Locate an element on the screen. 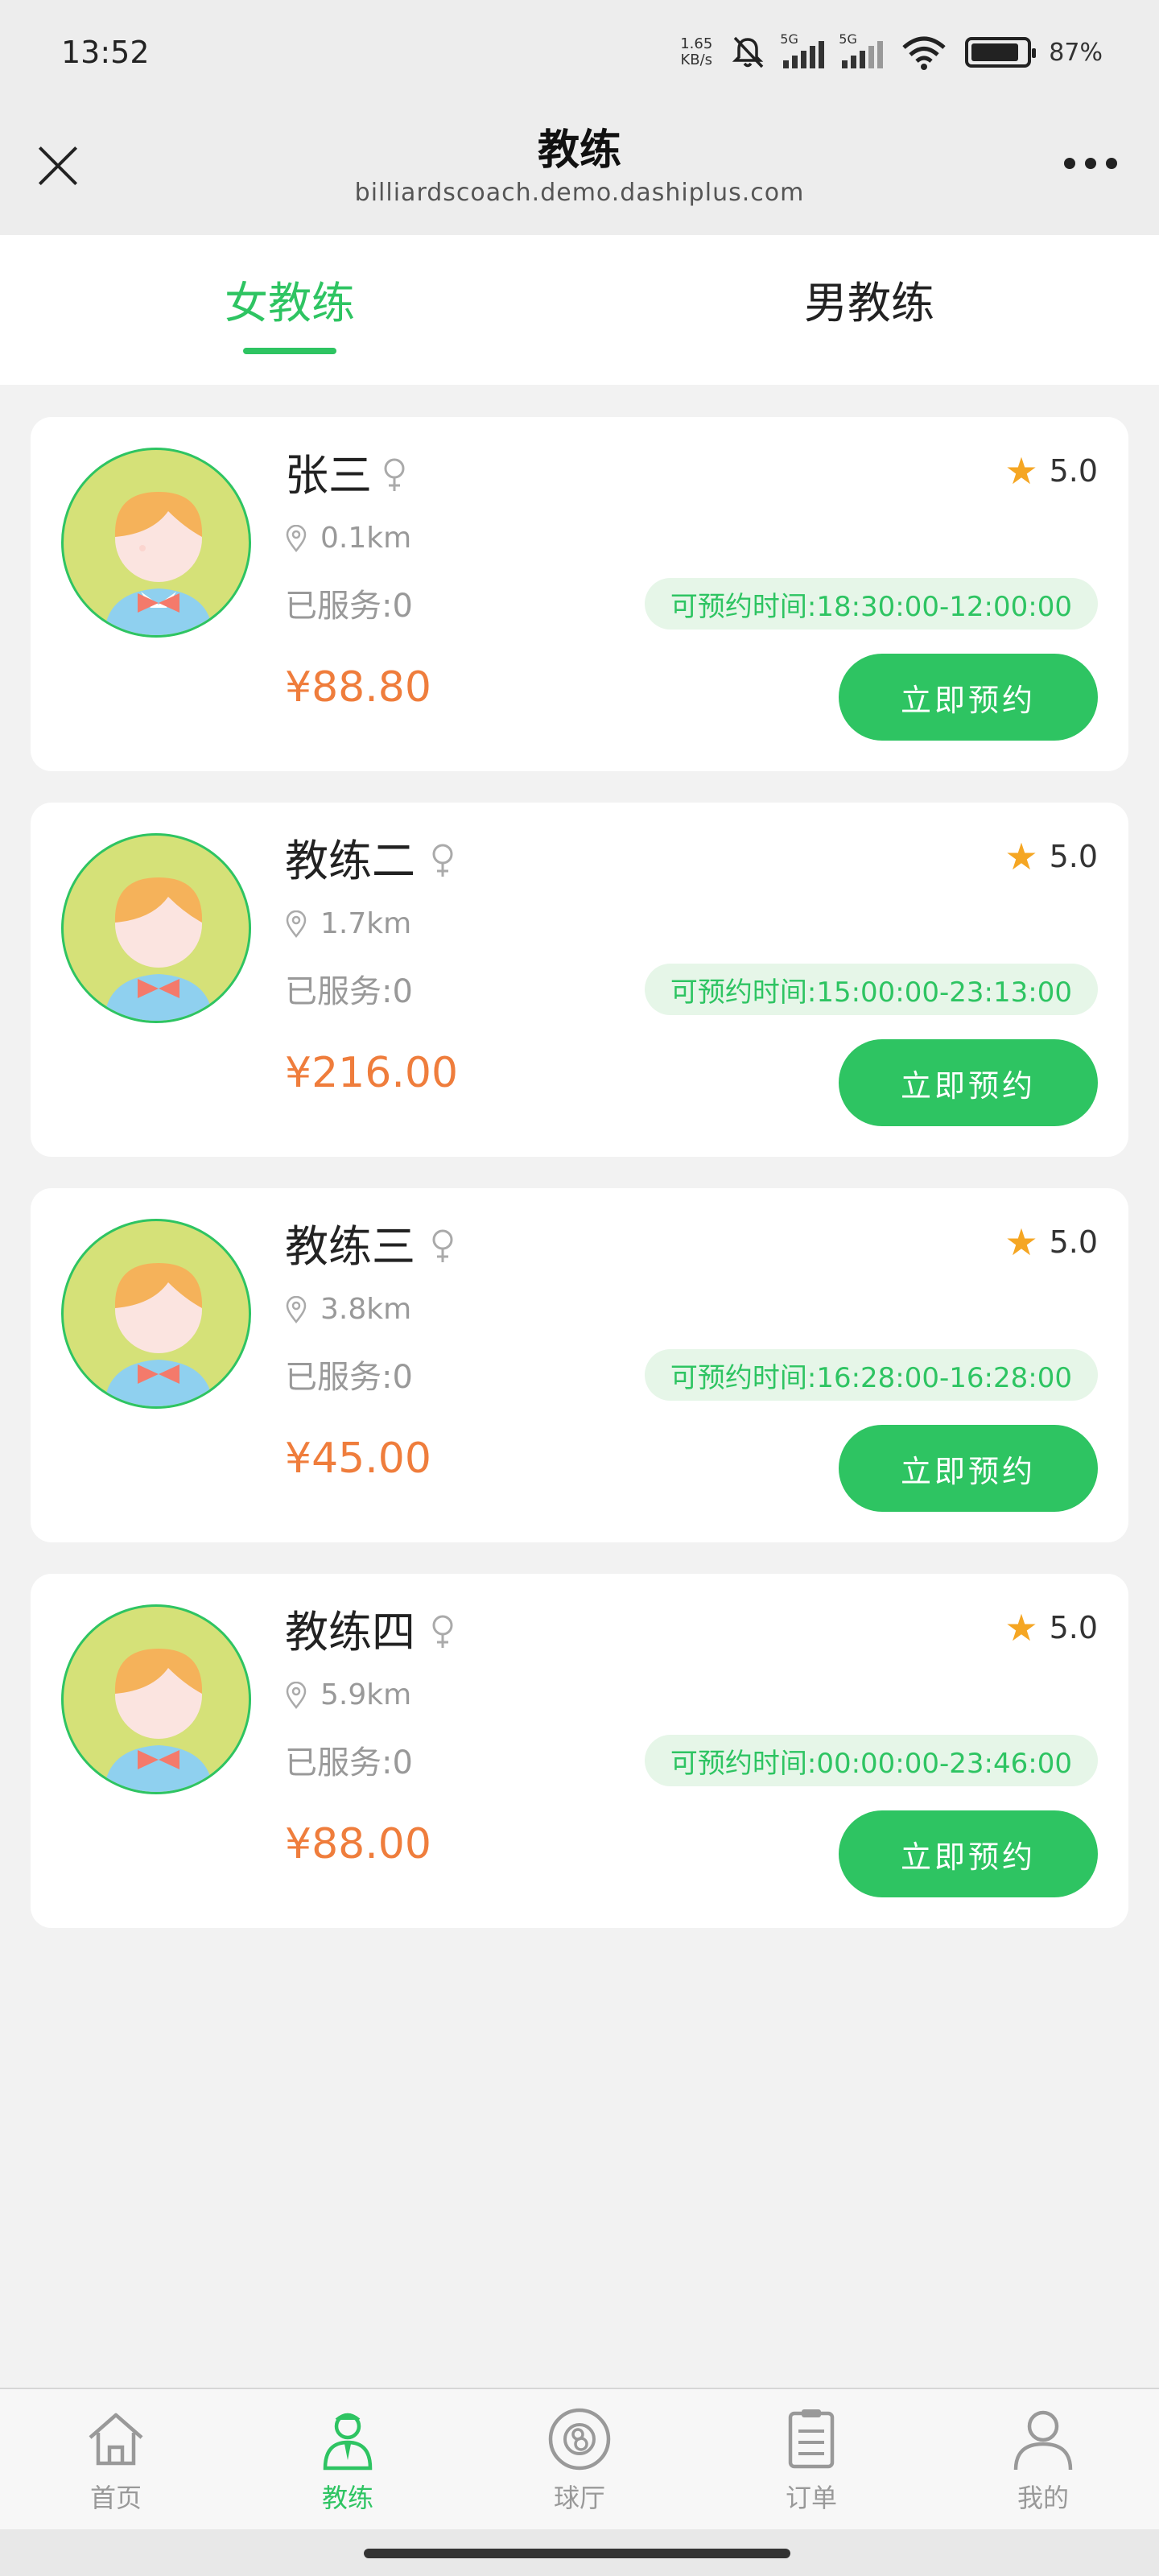 This screenshot has width=1159, height=2576. status-icons: 1.65 KB/s 5G 5G 87% is located at coordinates (891, 50).